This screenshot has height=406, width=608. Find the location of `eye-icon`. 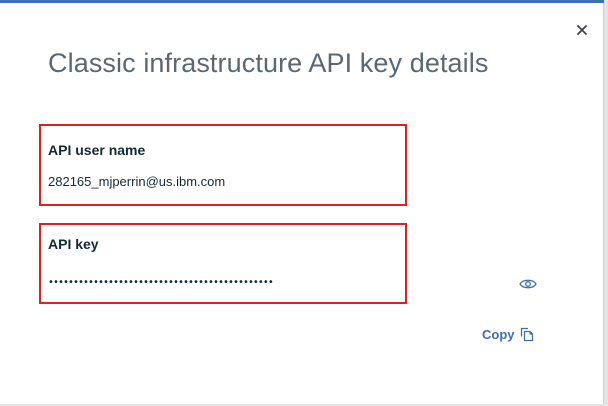

eye-icon is located at coordinates (528, 284).